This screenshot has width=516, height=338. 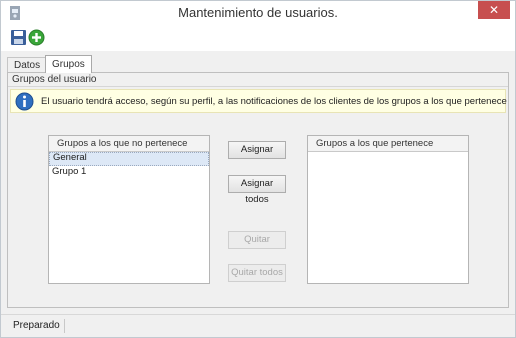 I want to click on status-divider, so click(x=64, y=326).